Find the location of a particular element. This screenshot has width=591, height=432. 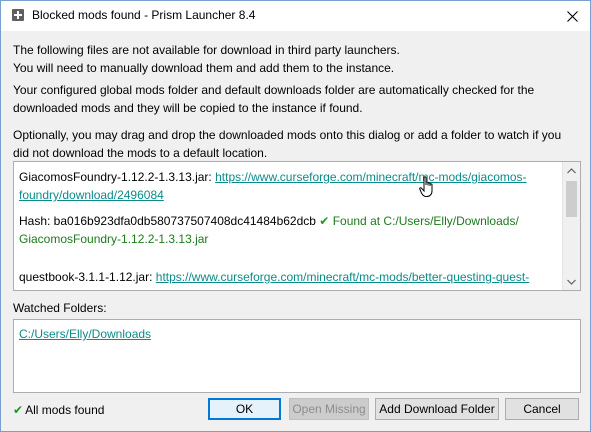

close-icon is located at coordinates (572, 16).